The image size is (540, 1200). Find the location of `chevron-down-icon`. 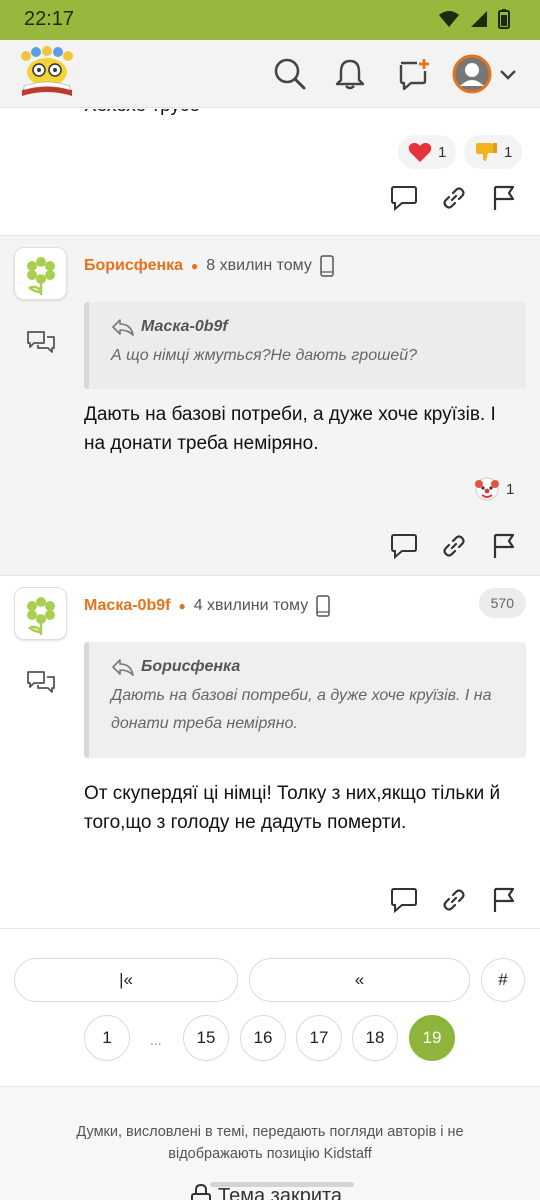

chevron-down-icon is located at coordinates (508, 75).